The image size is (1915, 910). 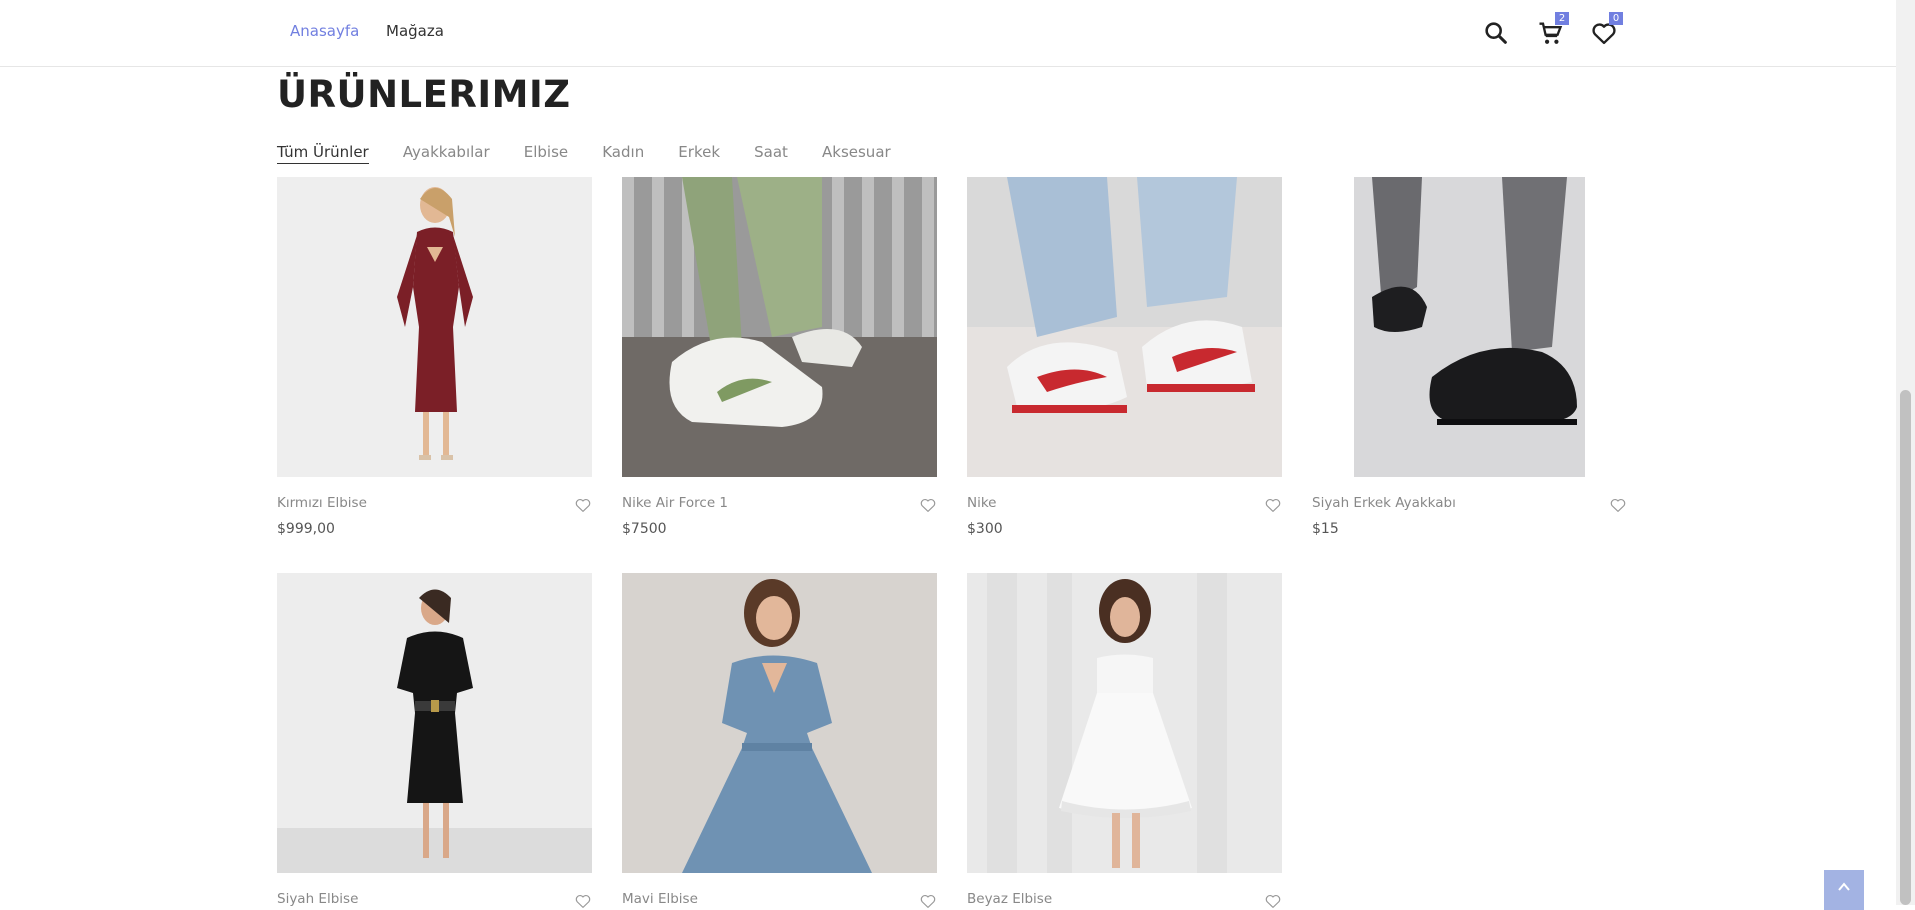 I want to click on product-card: Nike $300, so click(x=1124, y=357).